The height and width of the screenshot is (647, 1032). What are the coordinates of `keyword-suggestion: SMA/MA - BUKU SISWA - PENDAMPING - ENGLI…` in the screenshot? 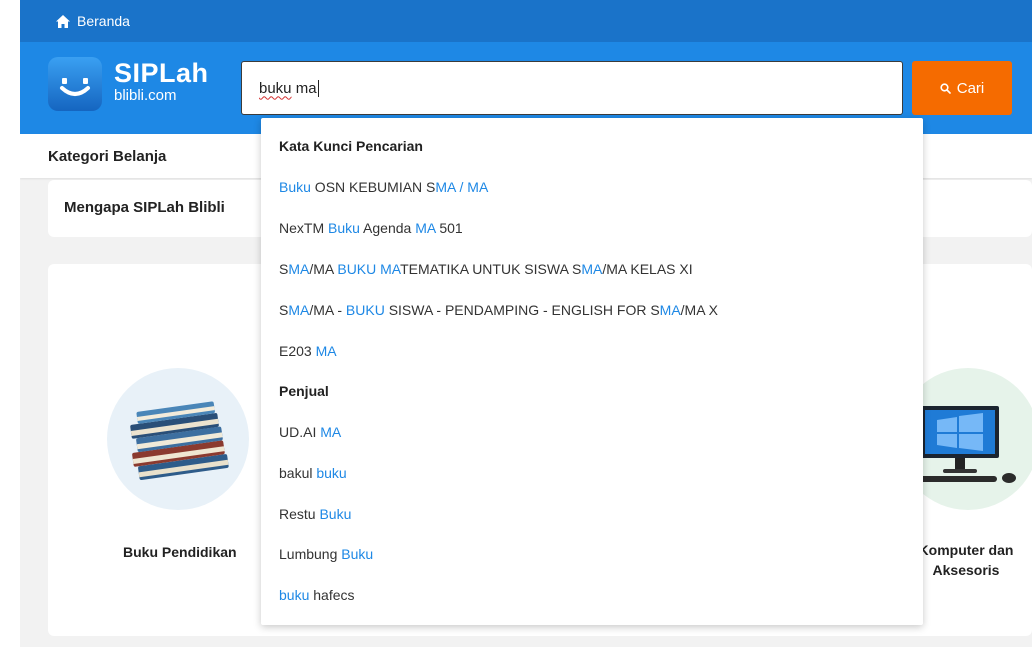 It's located at (498, 310).